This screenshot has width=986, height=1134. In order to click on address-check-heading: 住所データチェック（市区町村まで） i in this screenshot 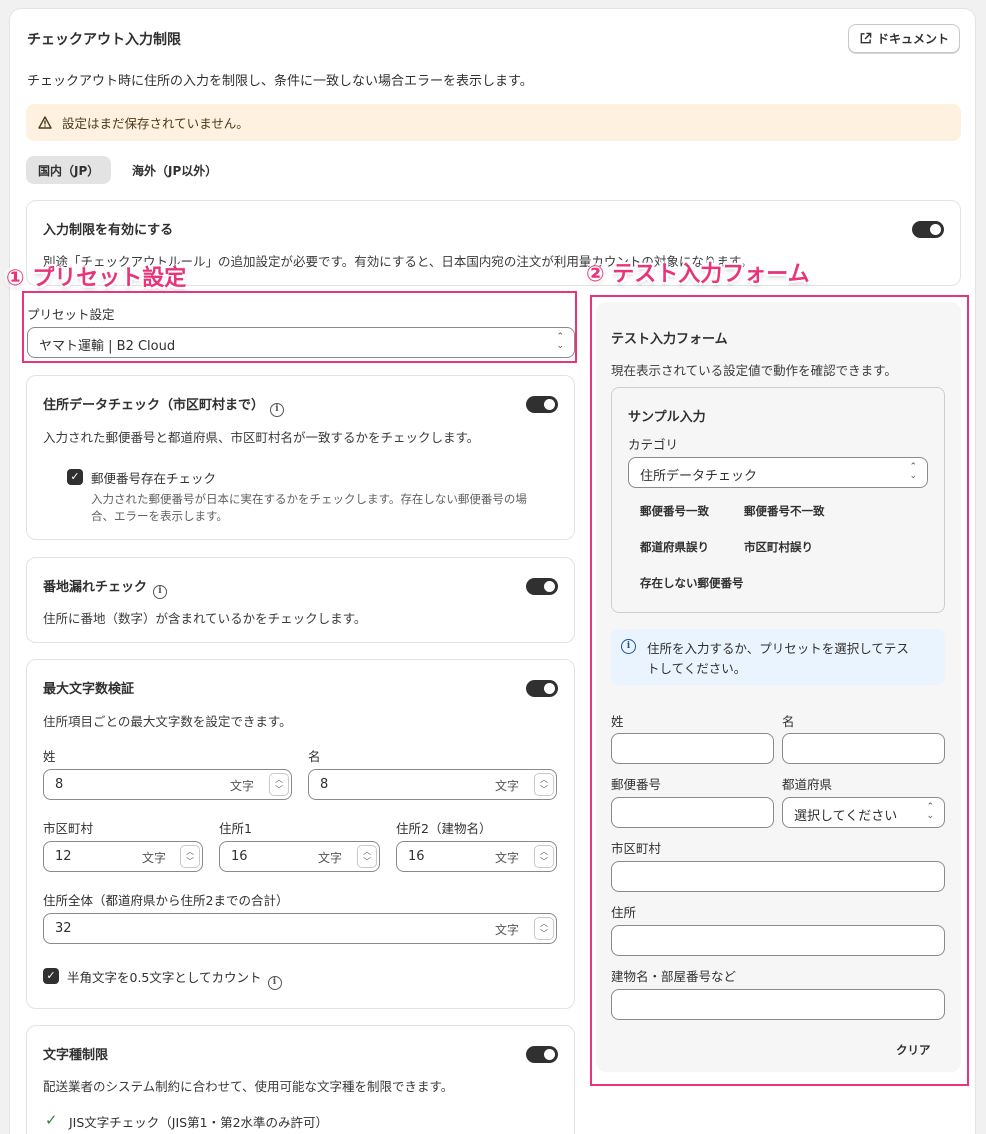, I will do `click(164, 405)`.